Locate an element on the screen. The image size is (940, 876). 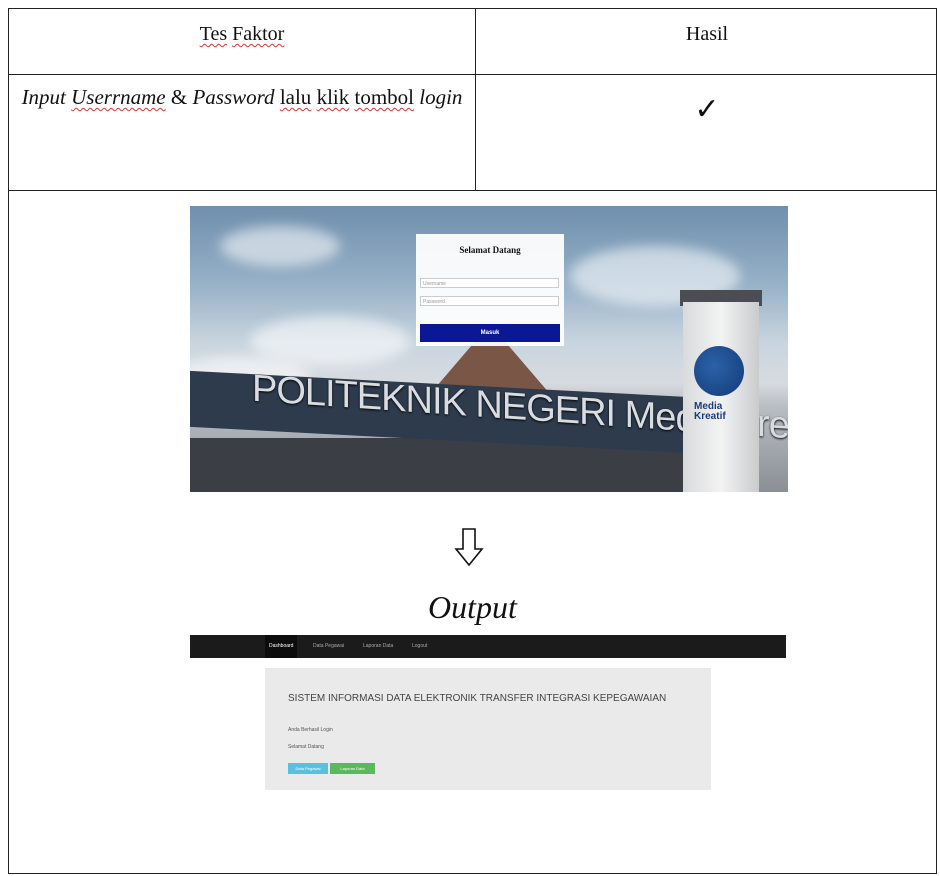
campus-logo-icon is located at coordinates (719, 371).